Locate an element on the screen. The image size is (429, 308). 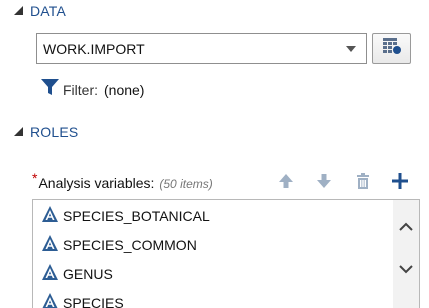
trash-icon is located at coordinates (363, 183).